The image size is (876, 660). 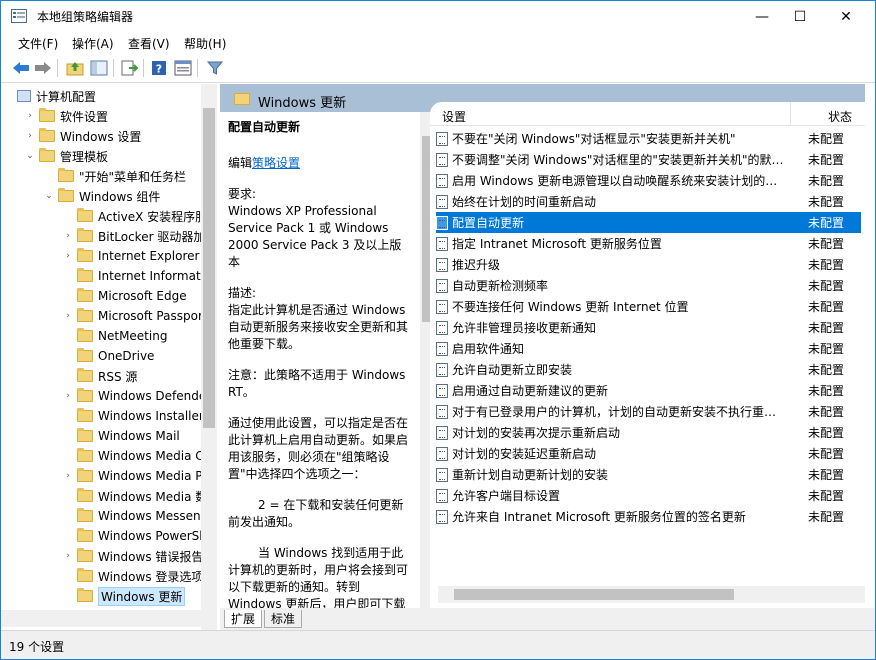 I want to click on policy-row: 不要连接任何 Windows 更新 Internet 位置 未配置, so click(x=648, y=306).